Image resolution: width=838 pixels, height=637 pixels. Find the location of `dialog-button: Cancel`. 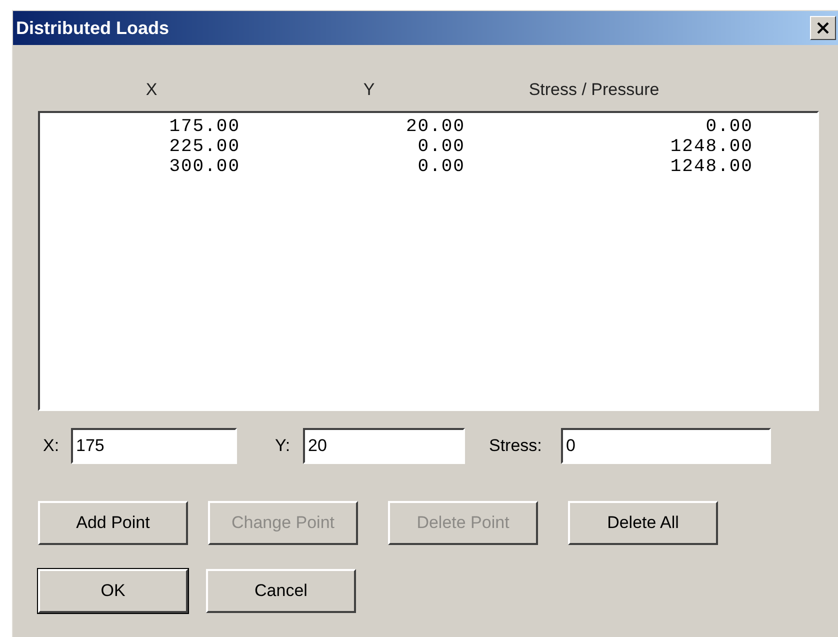

dialog-button: Cancel is located at coordinates (281, 591).